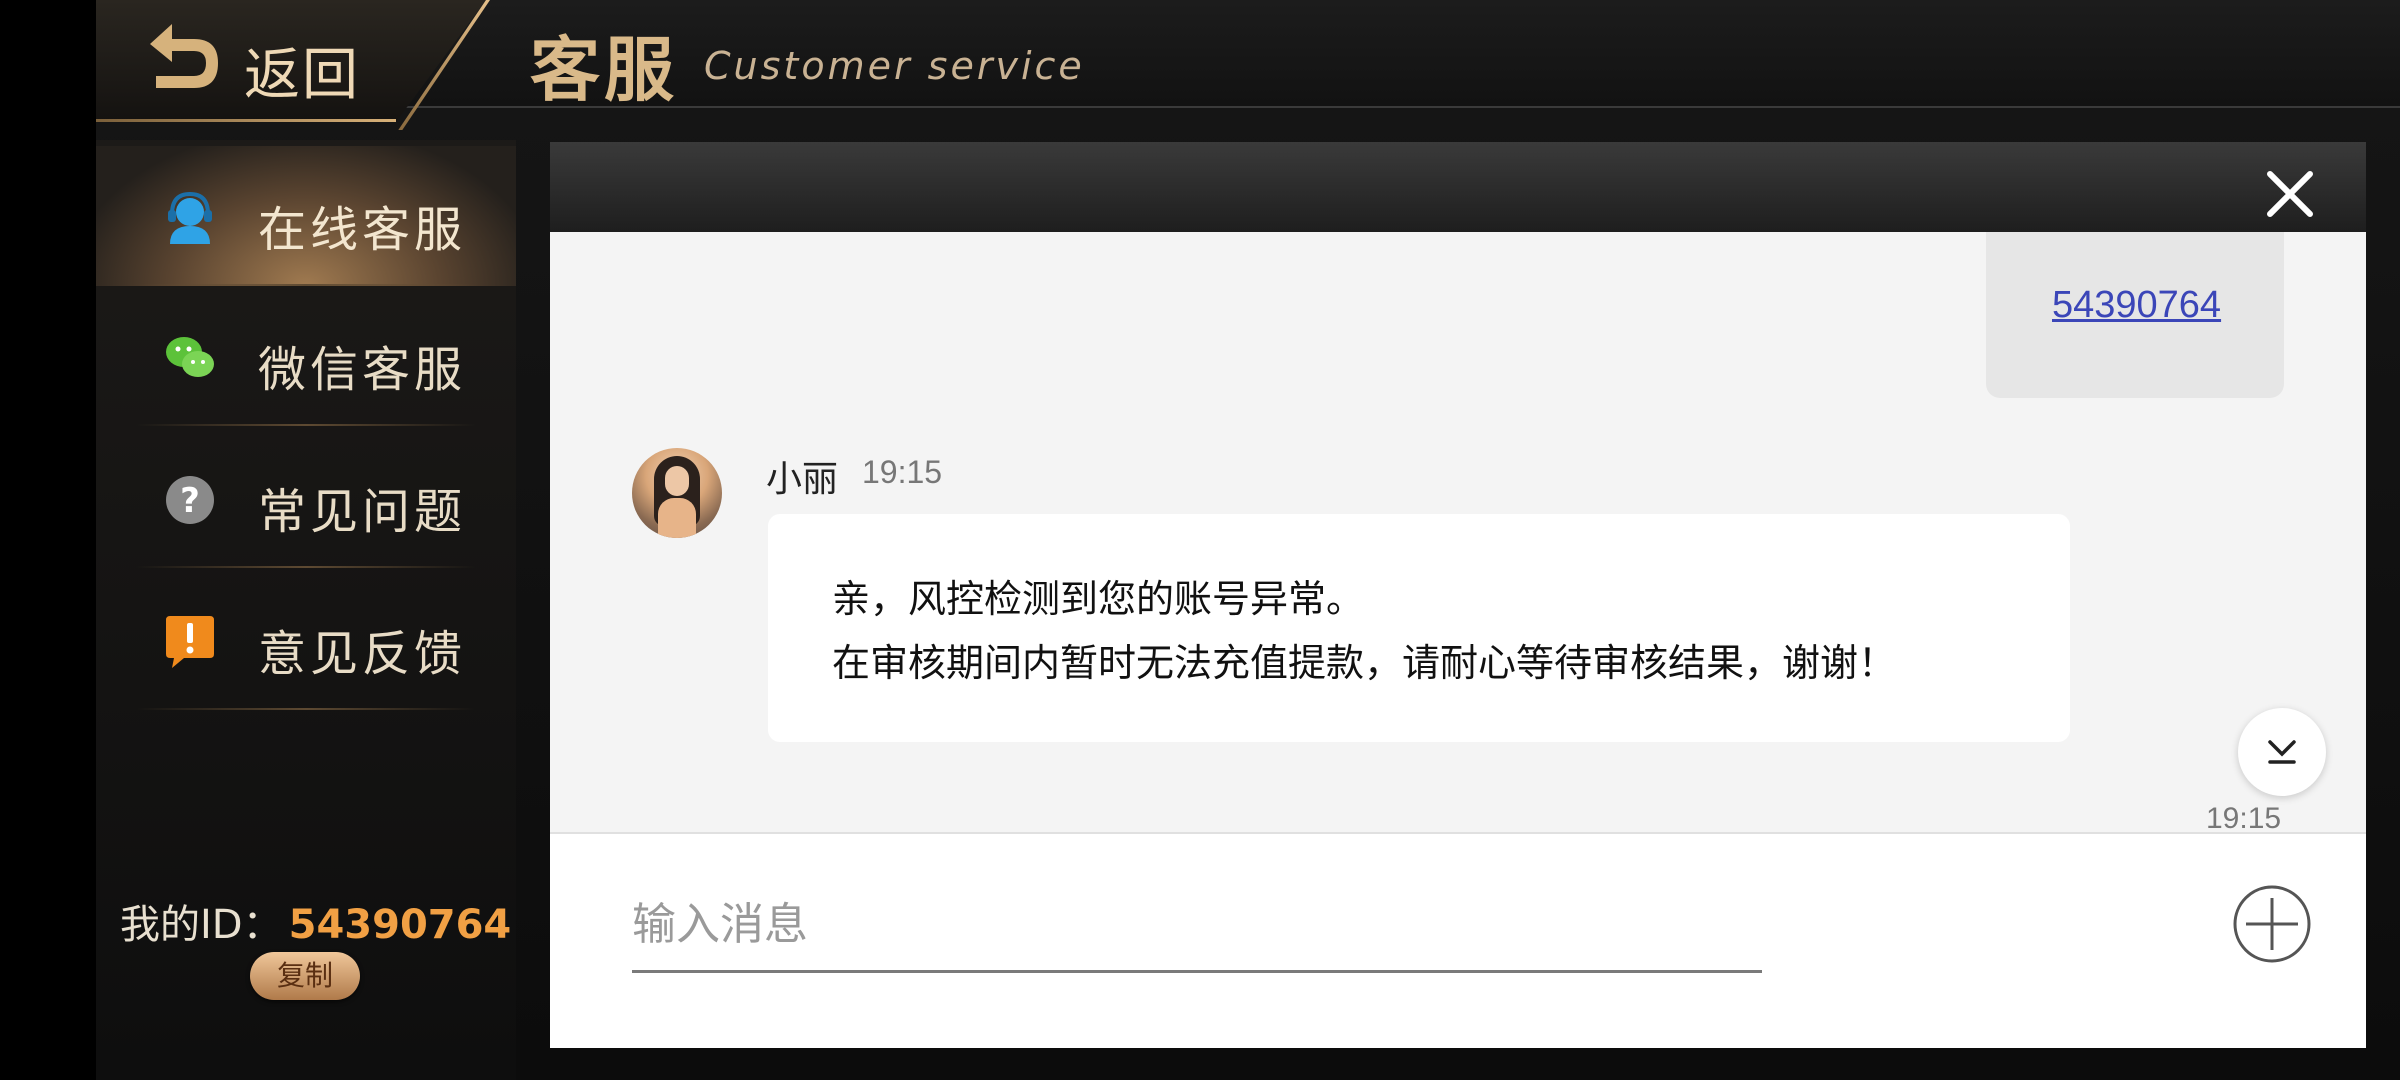 The image size is (2400, 1080). Describe the element at coordinates (902, 472) in the screenshot. I see `agent-message-time: 19:15` at that location.